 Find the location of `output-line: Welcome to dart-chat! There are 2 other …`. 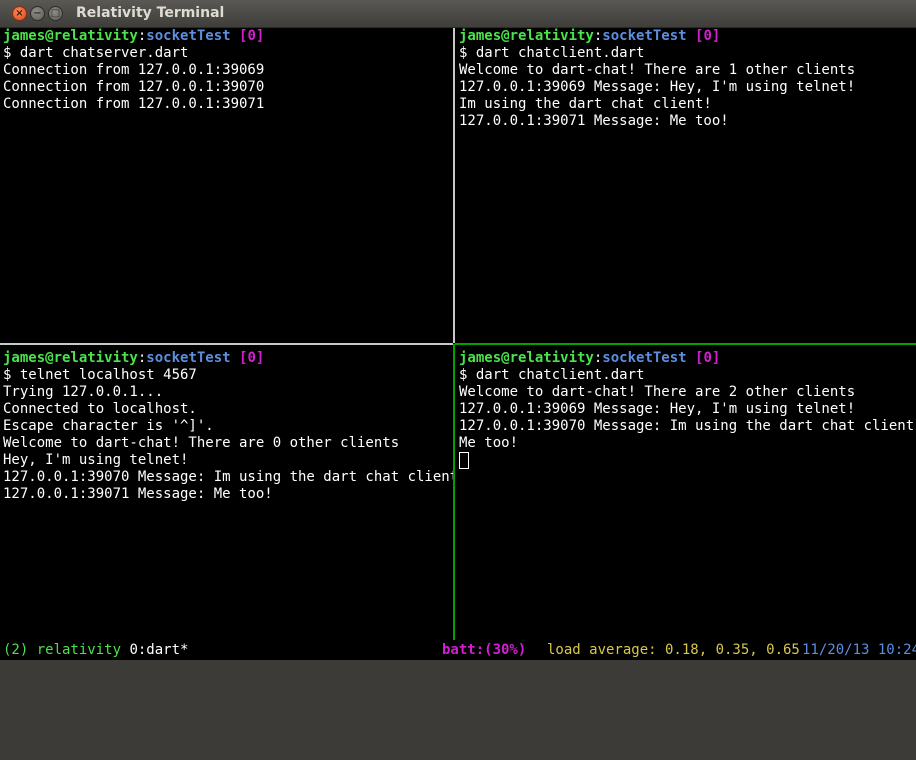

output-line: Welcome to dart-chat! There are 2 other … is located at coordinates (657, 392).